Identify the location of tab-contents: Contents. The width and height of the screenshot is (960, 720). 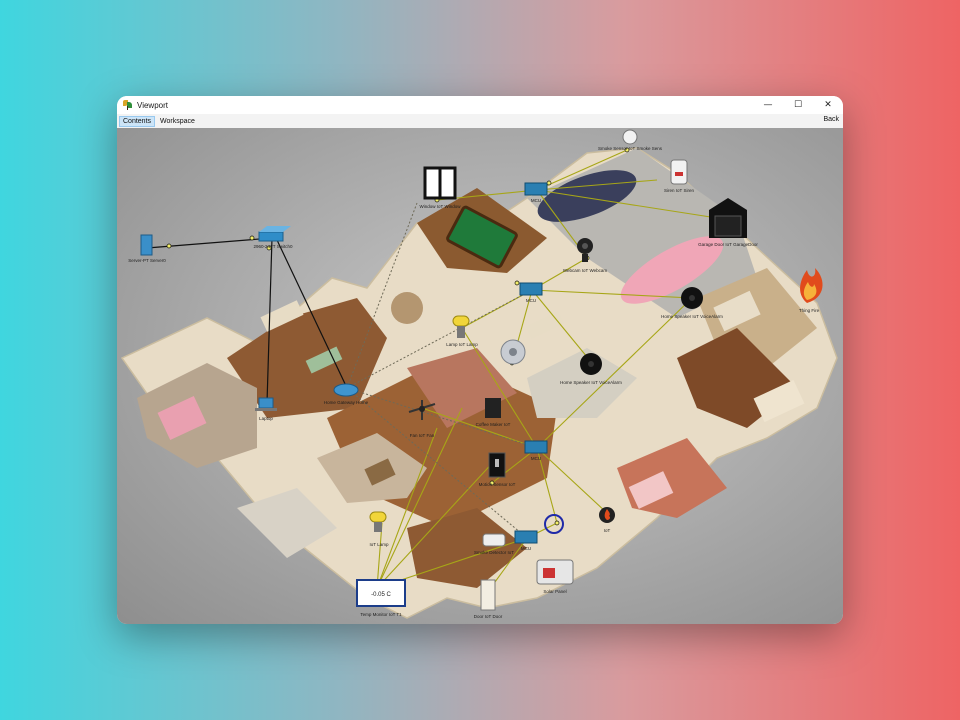
(137, 121).